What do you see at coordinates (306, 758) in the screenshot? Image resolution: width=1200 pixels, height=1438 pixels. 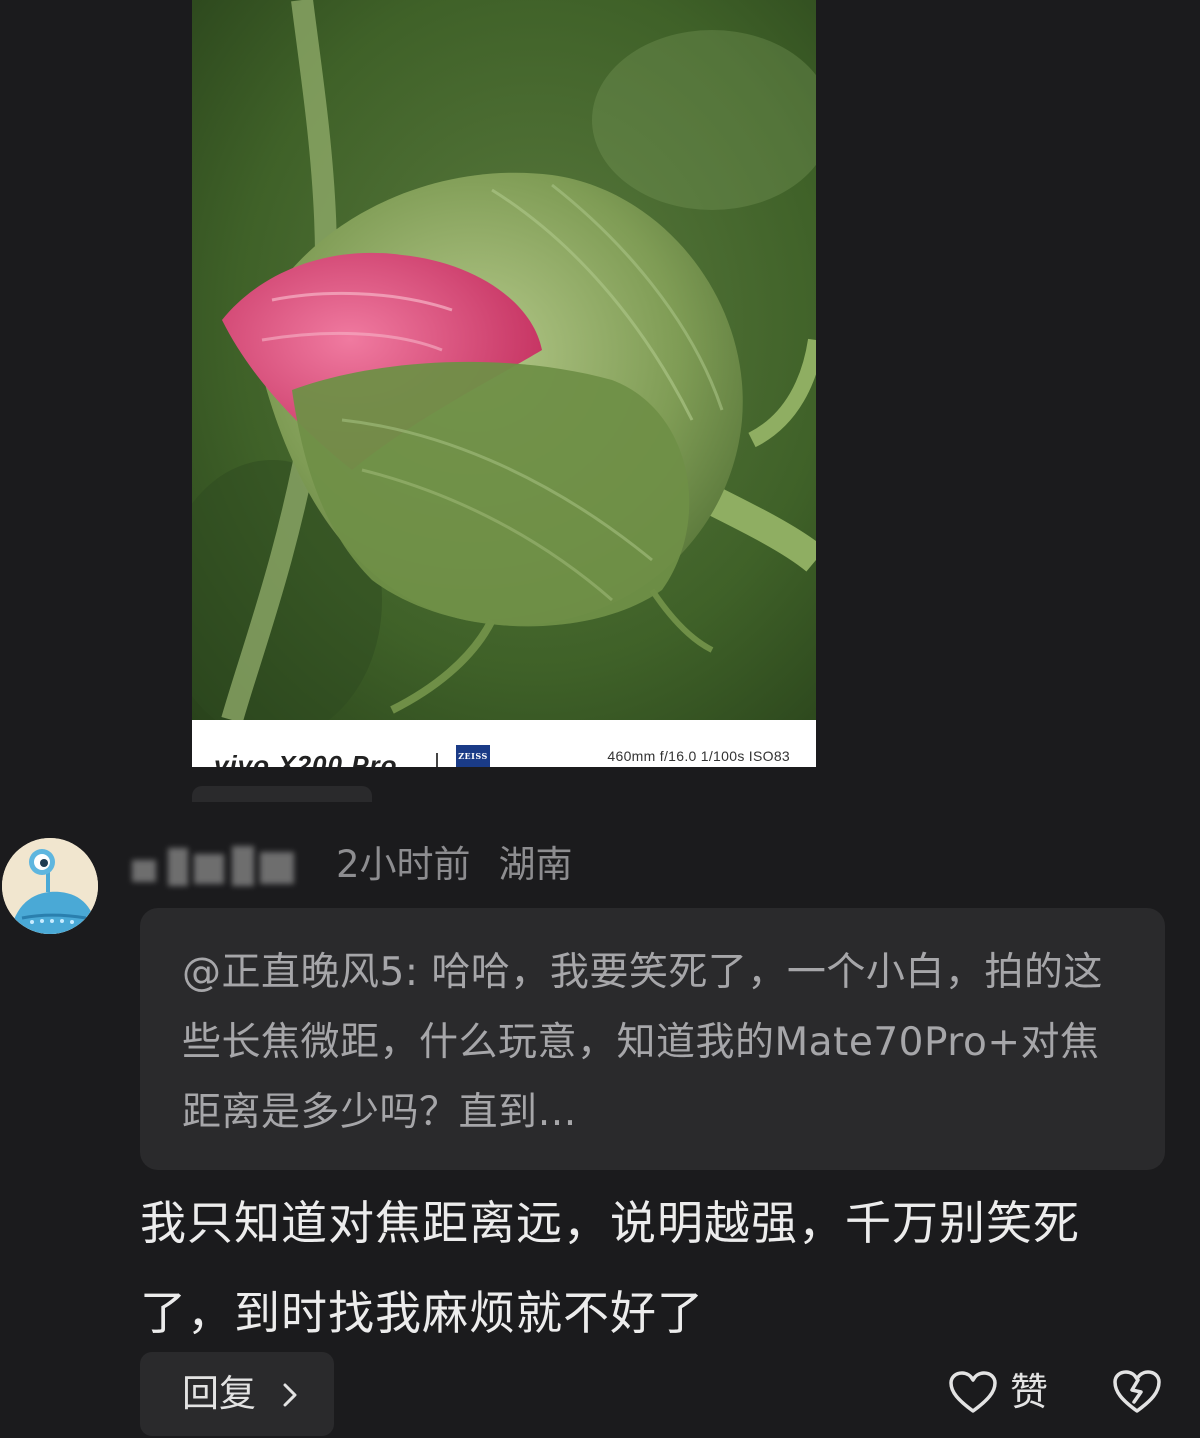 I see `camera-brand: vivo X200 Pro` at bounding box center [306, 758].